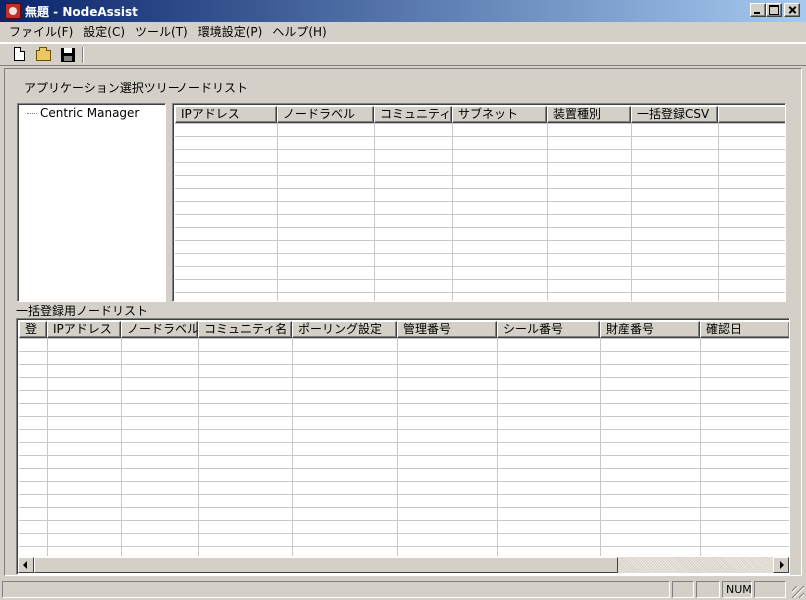 This screenshot has width=806, height=600. I want to click on toolbar, so click(403, 54).